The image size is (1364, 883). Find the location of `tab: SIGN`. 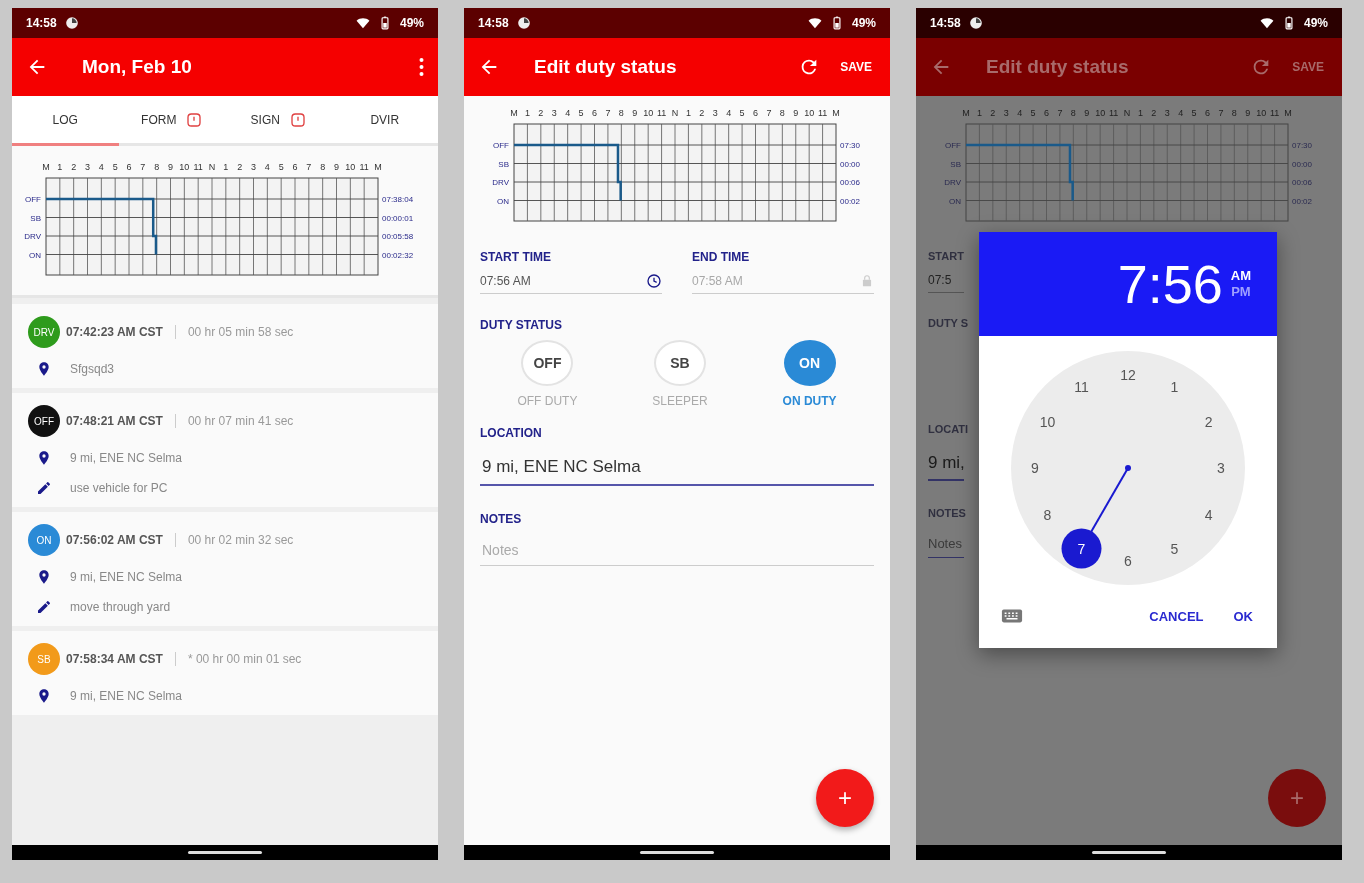

tab: SIGN is located at coordinates (278, 121).